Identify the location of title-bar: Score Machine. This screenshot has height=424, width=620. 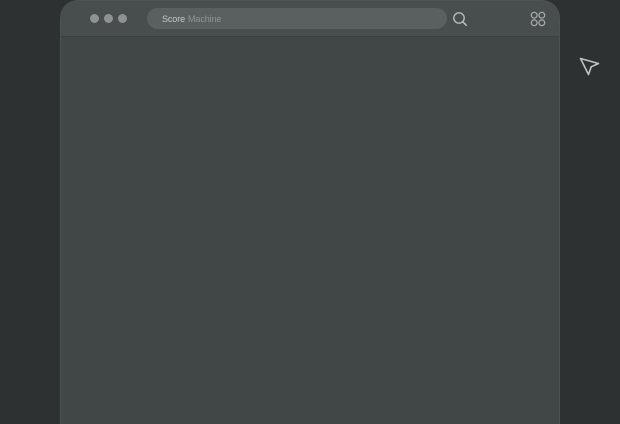
(310, 19).